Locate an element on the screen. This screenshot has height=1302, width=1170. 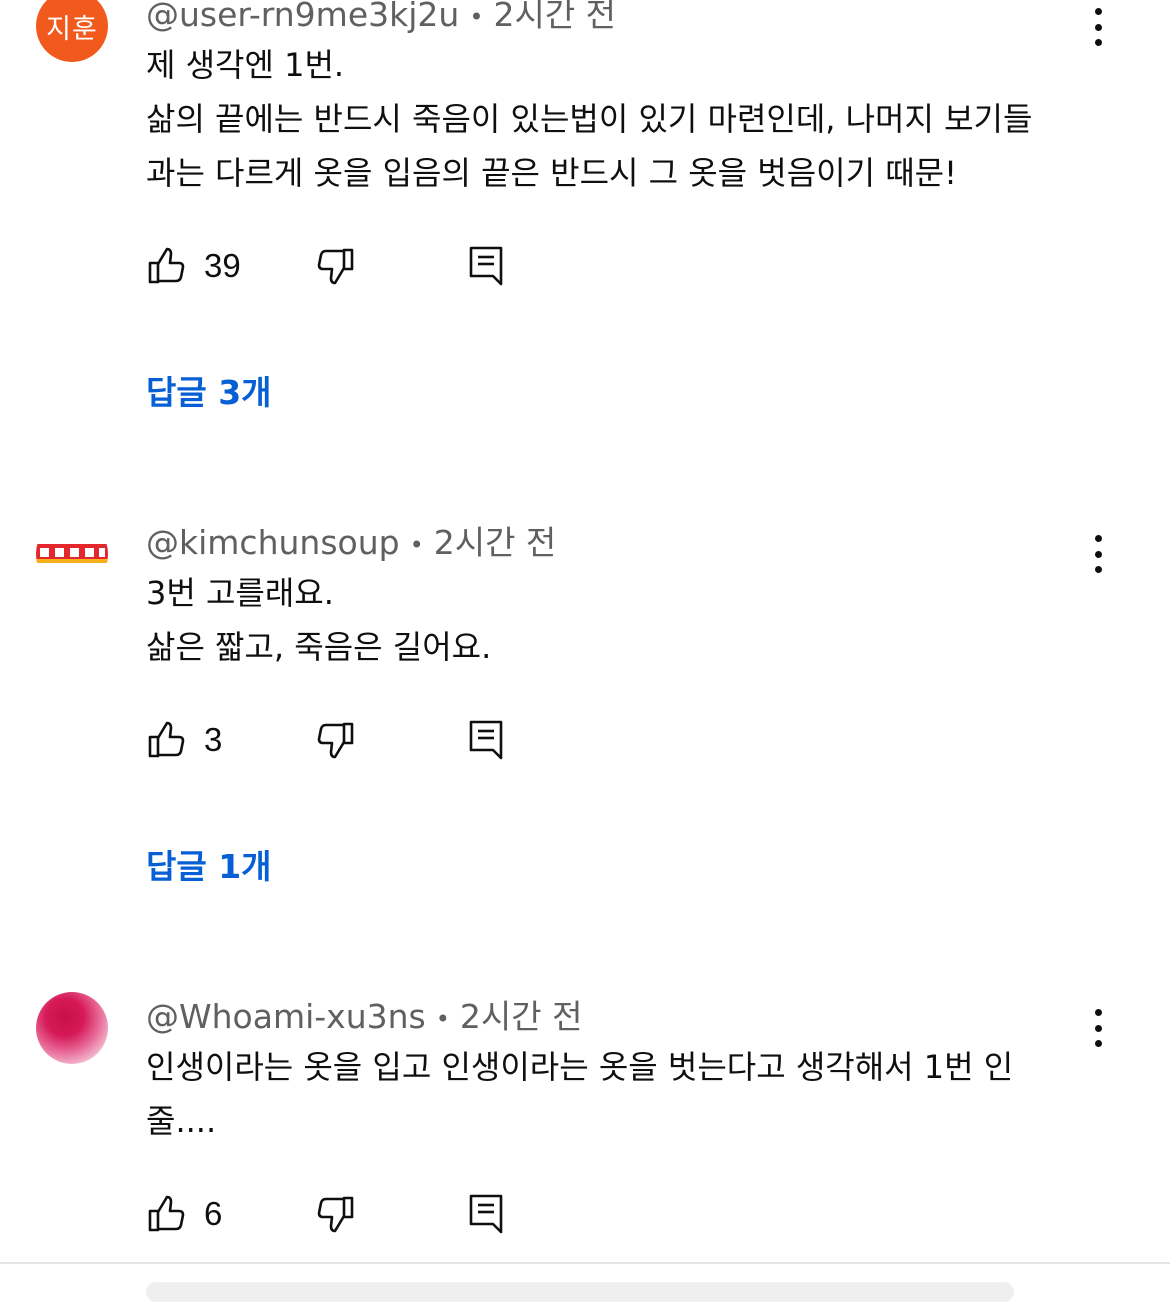
comment-username: @Whoami-xu3ns is located at coordinates (286, 1016).